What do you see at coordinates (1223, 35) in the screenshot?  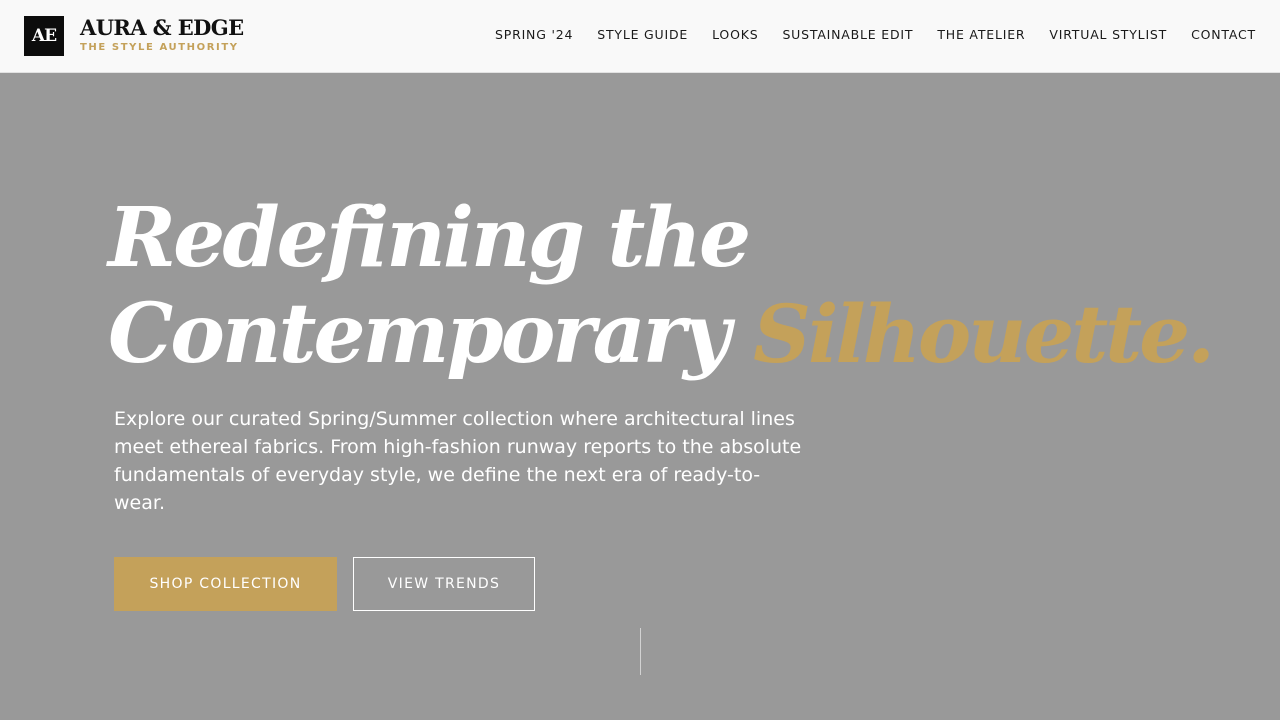 I see `nav-link-contact: CONTACT` at bounding box center [1223, 35].